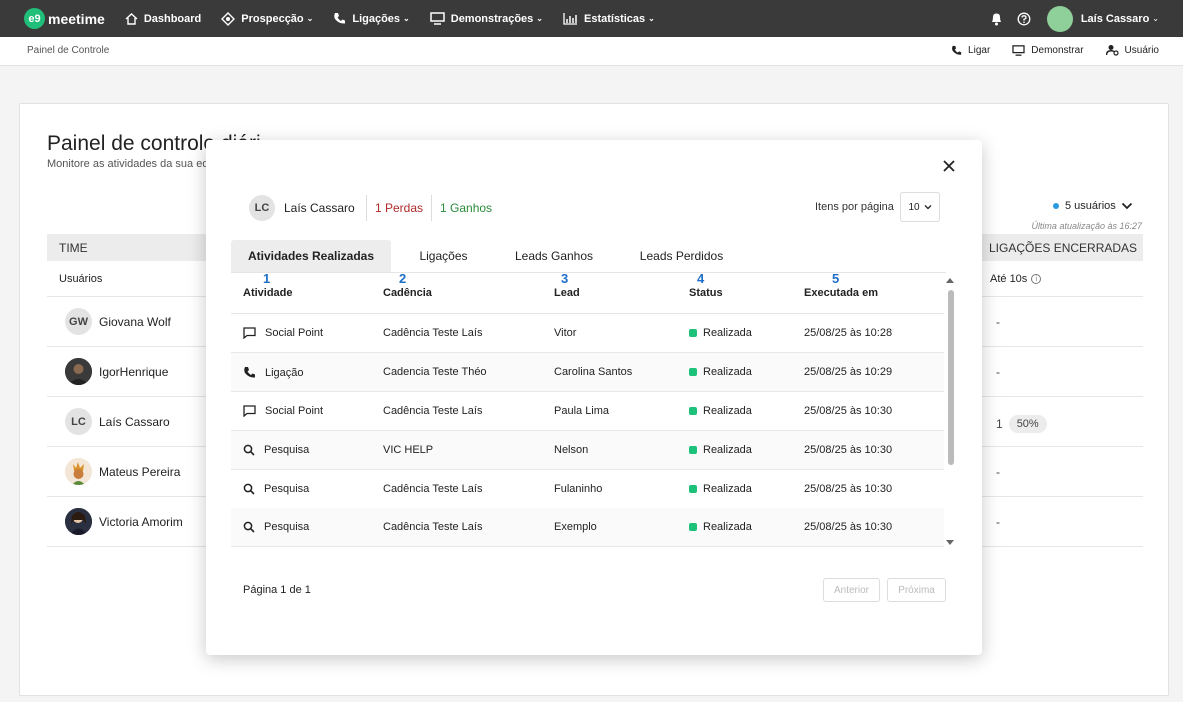  What do you see at coordinates (578, 489) in the screenshot?
I see `lead-cell: Fulaninho` at bounding box center [578, 489].